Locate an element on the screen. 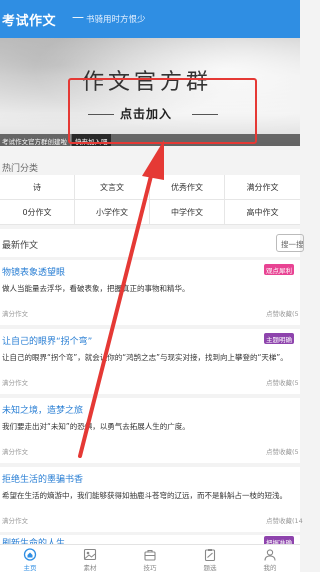 Image resolution: width=320 pixels, height=572 pixels. category-grid: 诗 文言文 优秀作文 满分作文 0分作文 小学作文 中学作文 高中作文 is located at coordinates (150, 200).